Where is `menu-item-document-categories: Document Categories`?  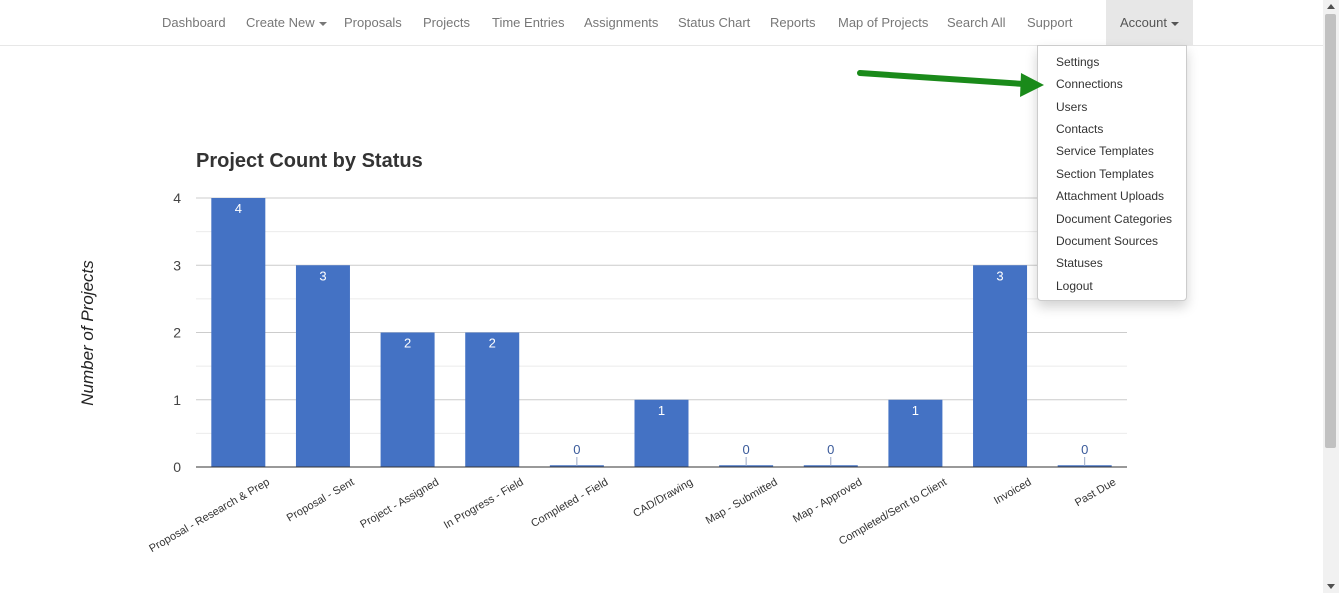
menu-item-document-categories: Document Categories is located at coordinates (1114, 219).